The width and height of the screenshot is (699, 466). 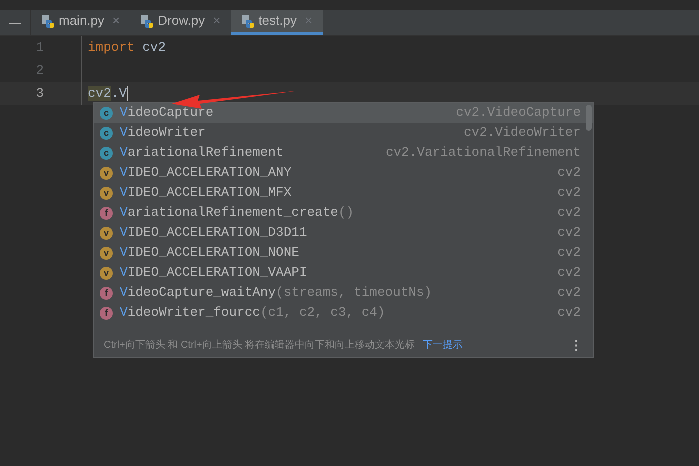 I want to click on completion-item: f VideoCapture_waitAny(streams, timeoutNs) cv2, so click(x=343, y=293).